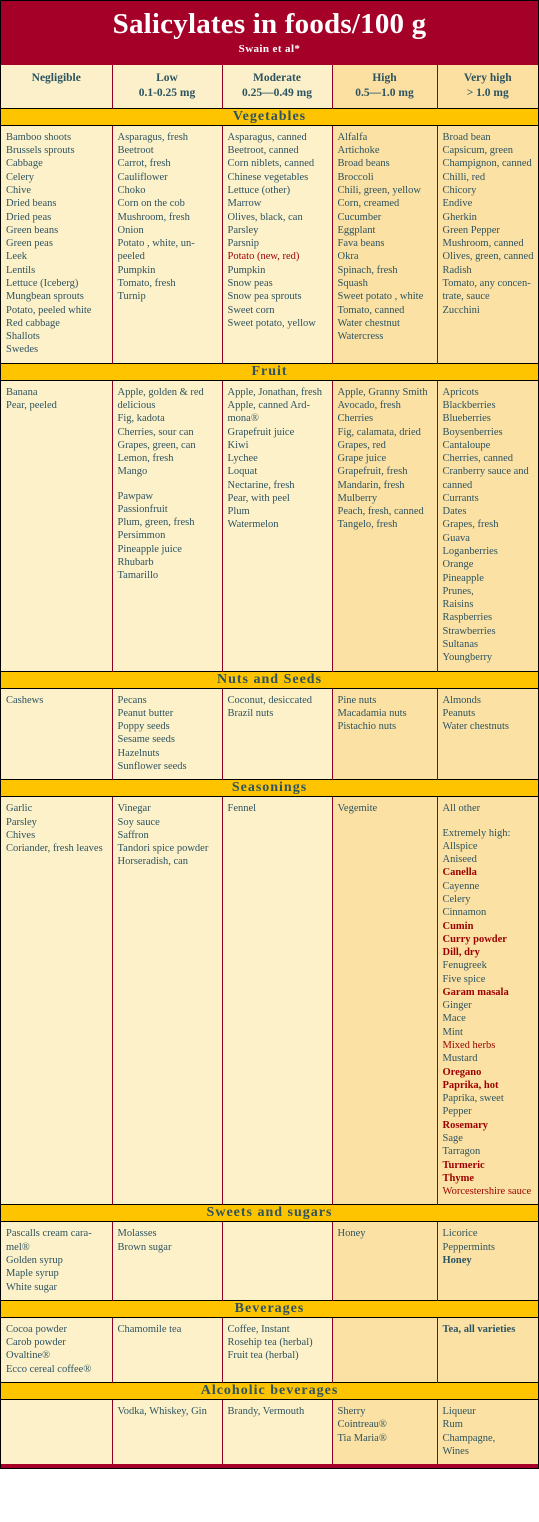 The image size is (539, 1522). What do you see at coordinates (470, 552) in the screenshot?
I see `food-item: Loganberries` at bounding box center [470, 552].